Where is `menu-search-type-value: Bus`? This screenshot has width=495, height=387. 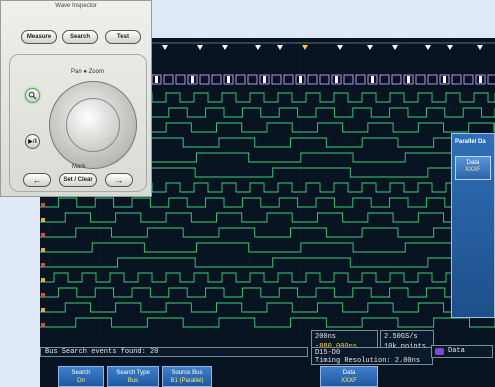
menu-search-type-value: Bus is located at coordinates (133, 381).